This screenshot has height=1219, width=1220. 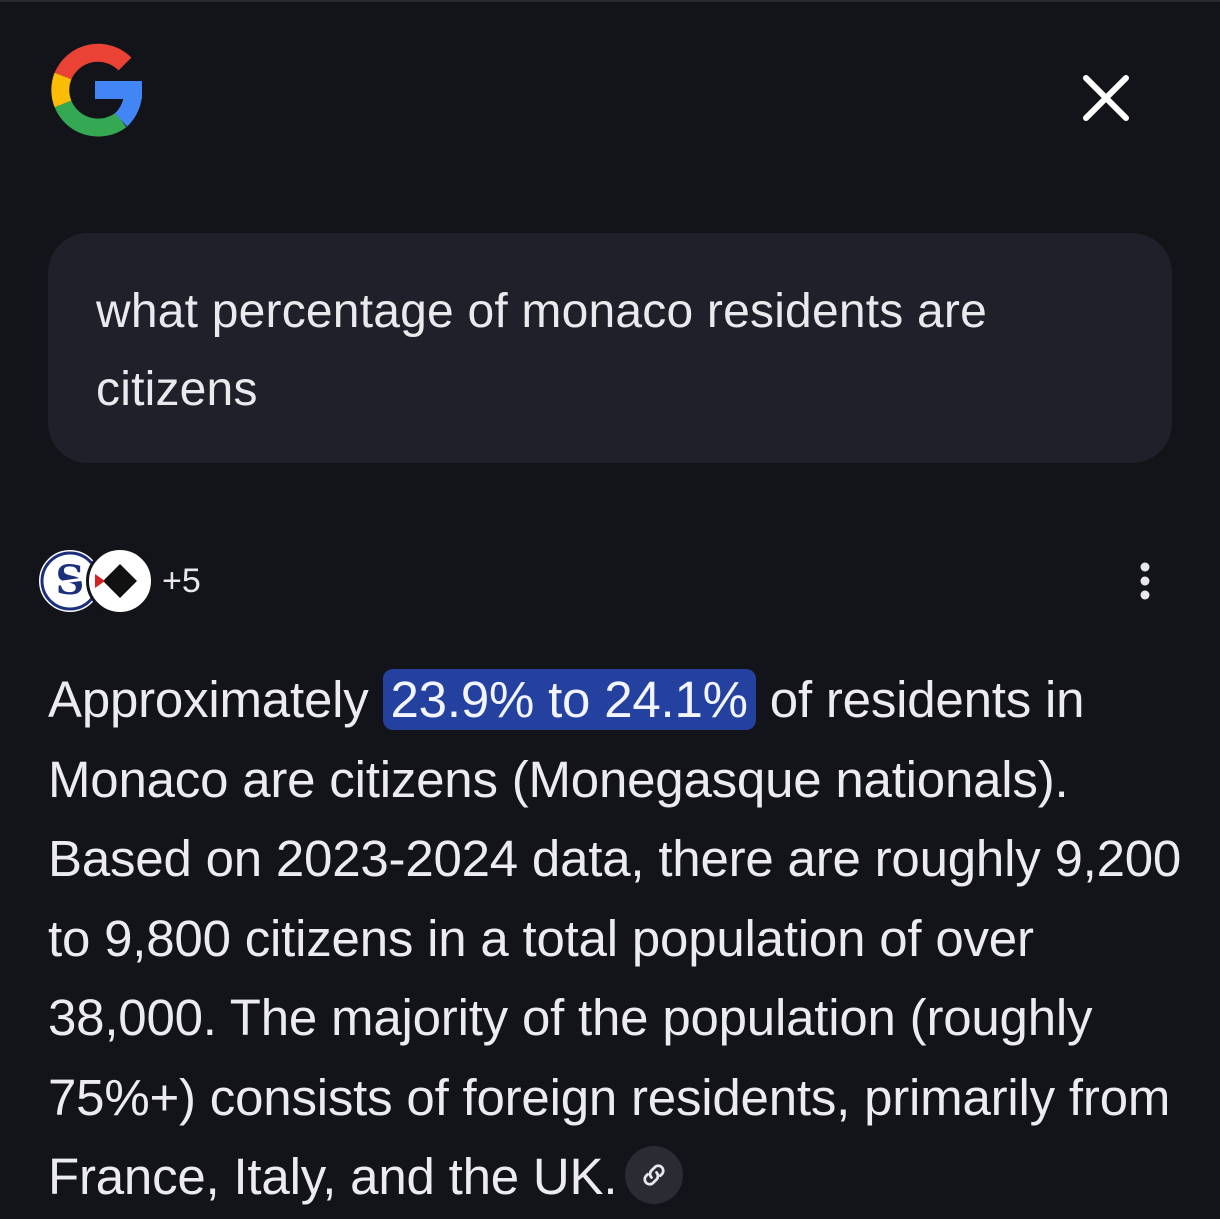 What do you see at coordinates (215, 699) in the screenshot?
I see `answer-prefix: Approximately` at bounding box center [215, 699].